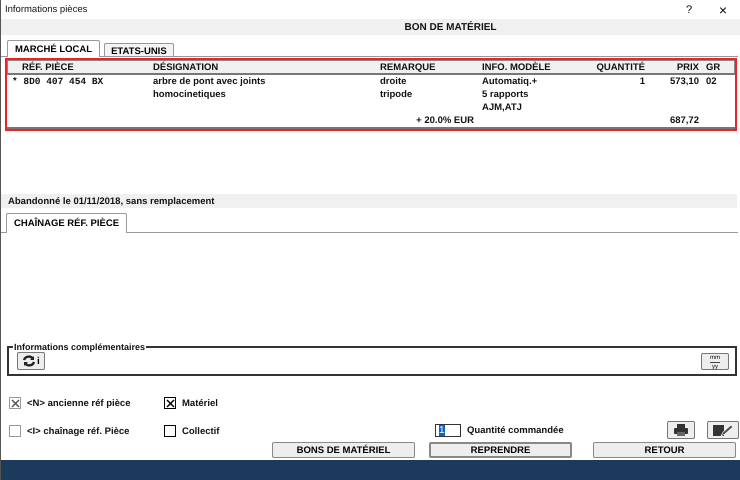 Image resolution: width=740 pixels, height=480 pixels. What do you see at coordinates (683, 81) in the screenshot?
I see `table-cell-text: 573,10` at bounding box center [683, 81].